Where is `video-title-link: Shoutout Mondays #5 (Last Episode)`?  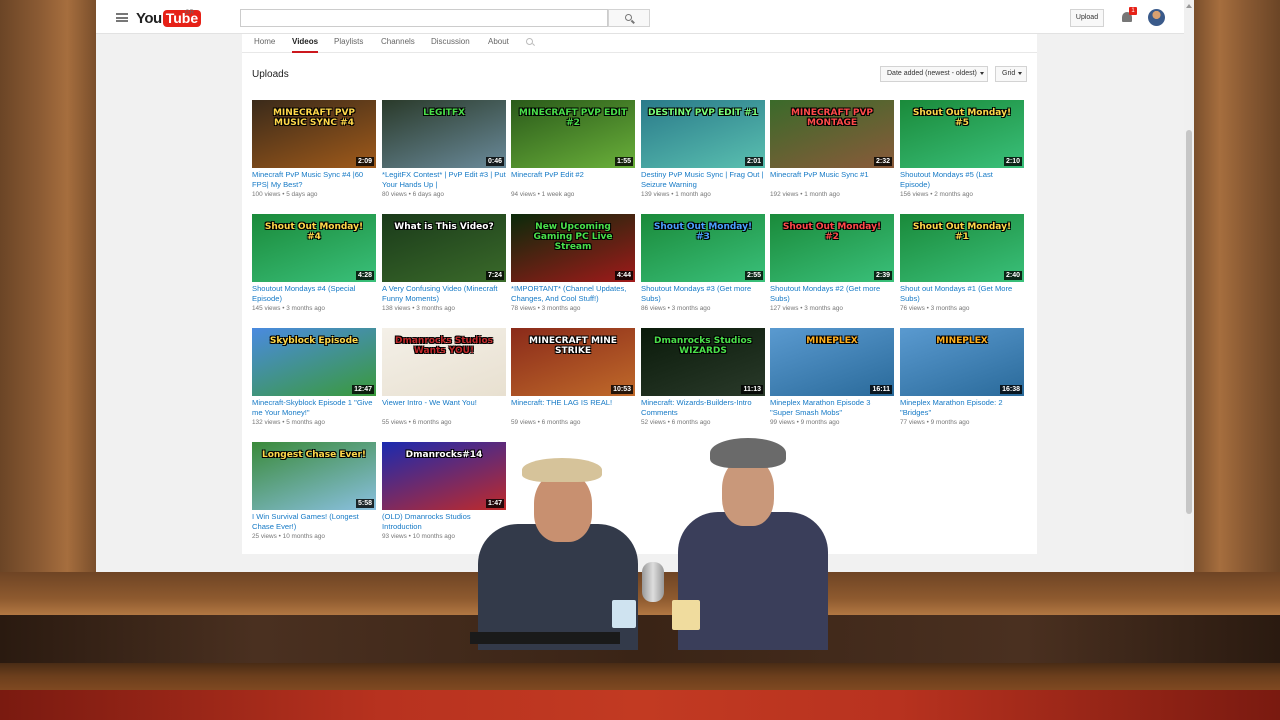
video-title-link: Shoutout Mondays #5 (Last Episode) is located at coordinates (962, 180).